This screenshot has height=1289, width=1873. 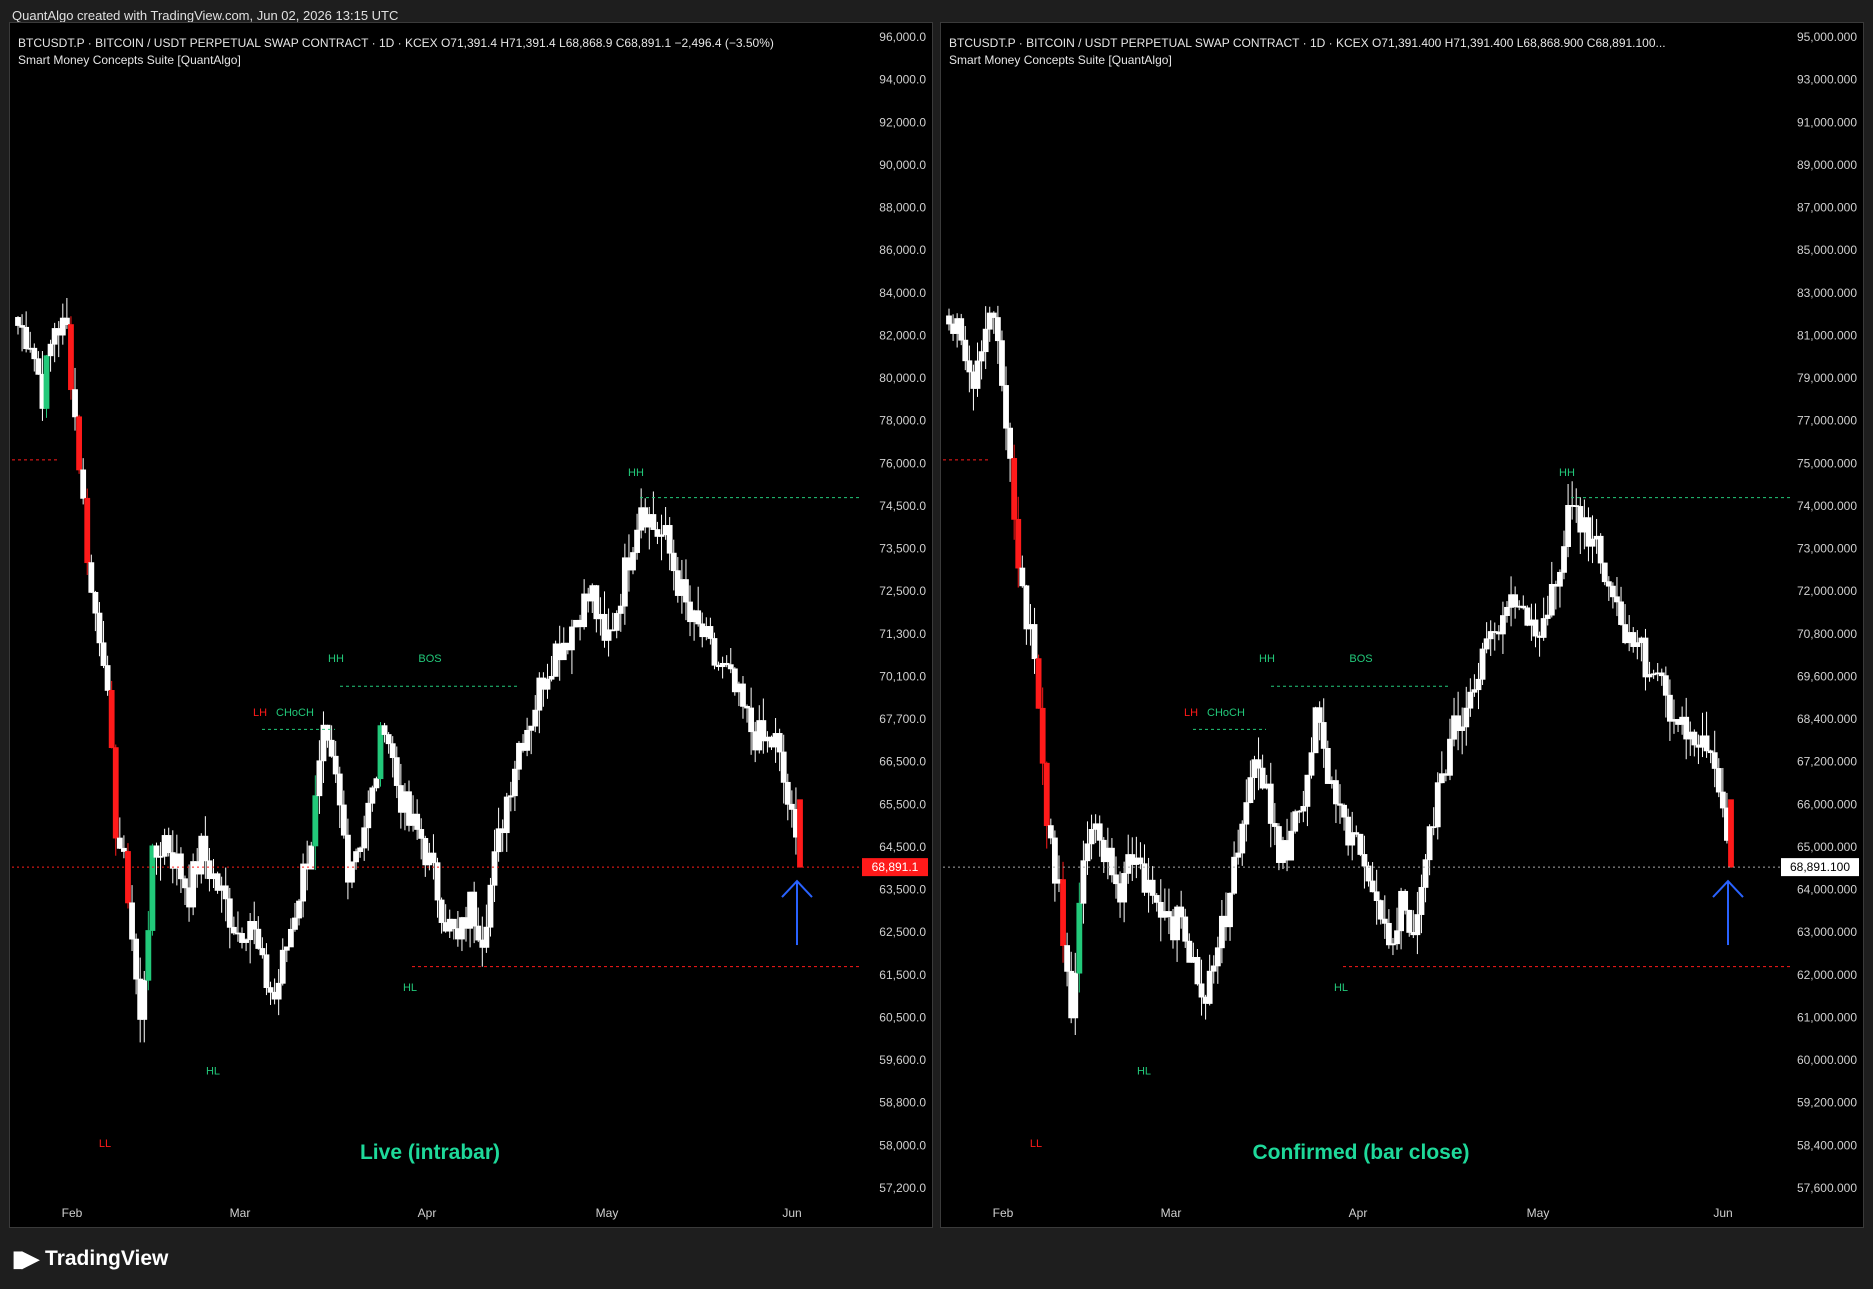 I want to click on y-tick-label: 58,000.0, so click(x=902, y=1145).